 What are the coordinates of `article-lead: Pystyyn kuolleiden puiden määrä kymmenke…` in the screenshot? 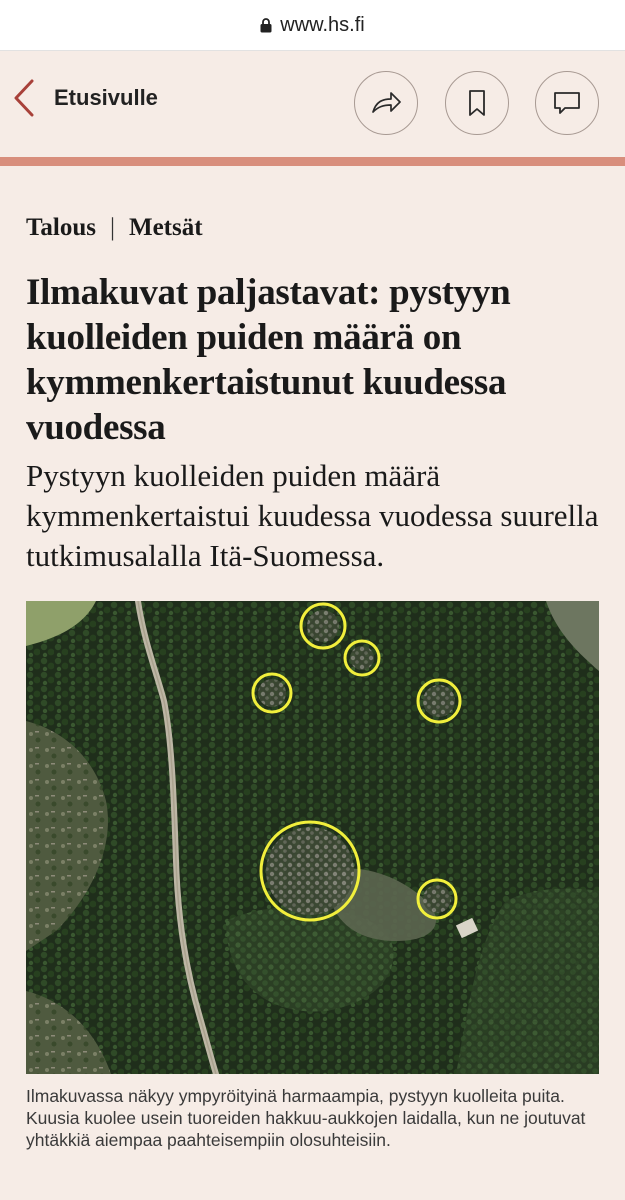 It's located at (312, 515).